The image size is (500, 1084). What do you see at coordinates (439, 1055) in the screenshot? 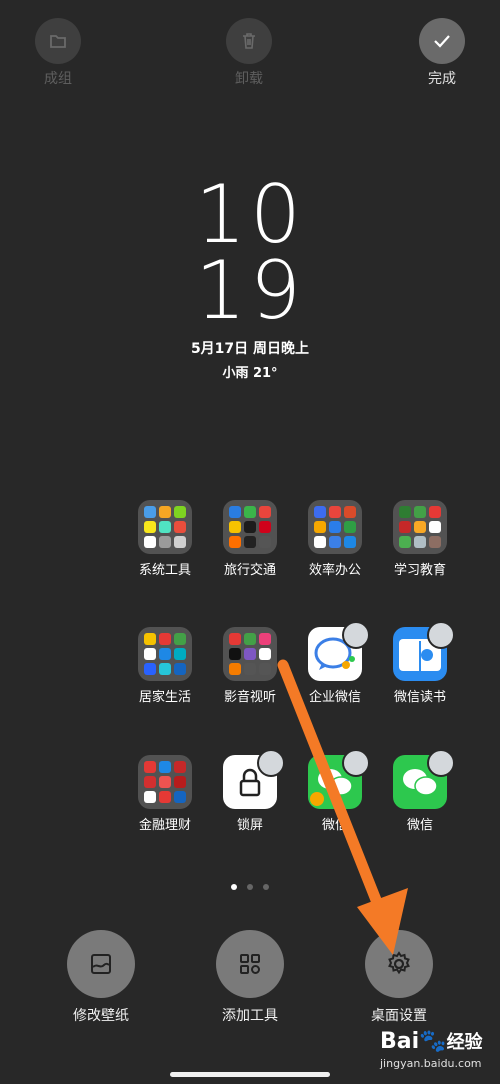
I see `baidu-watermark: Bai🐾经验 jingyan.baidu.com` at bounding box center [439, 1055].